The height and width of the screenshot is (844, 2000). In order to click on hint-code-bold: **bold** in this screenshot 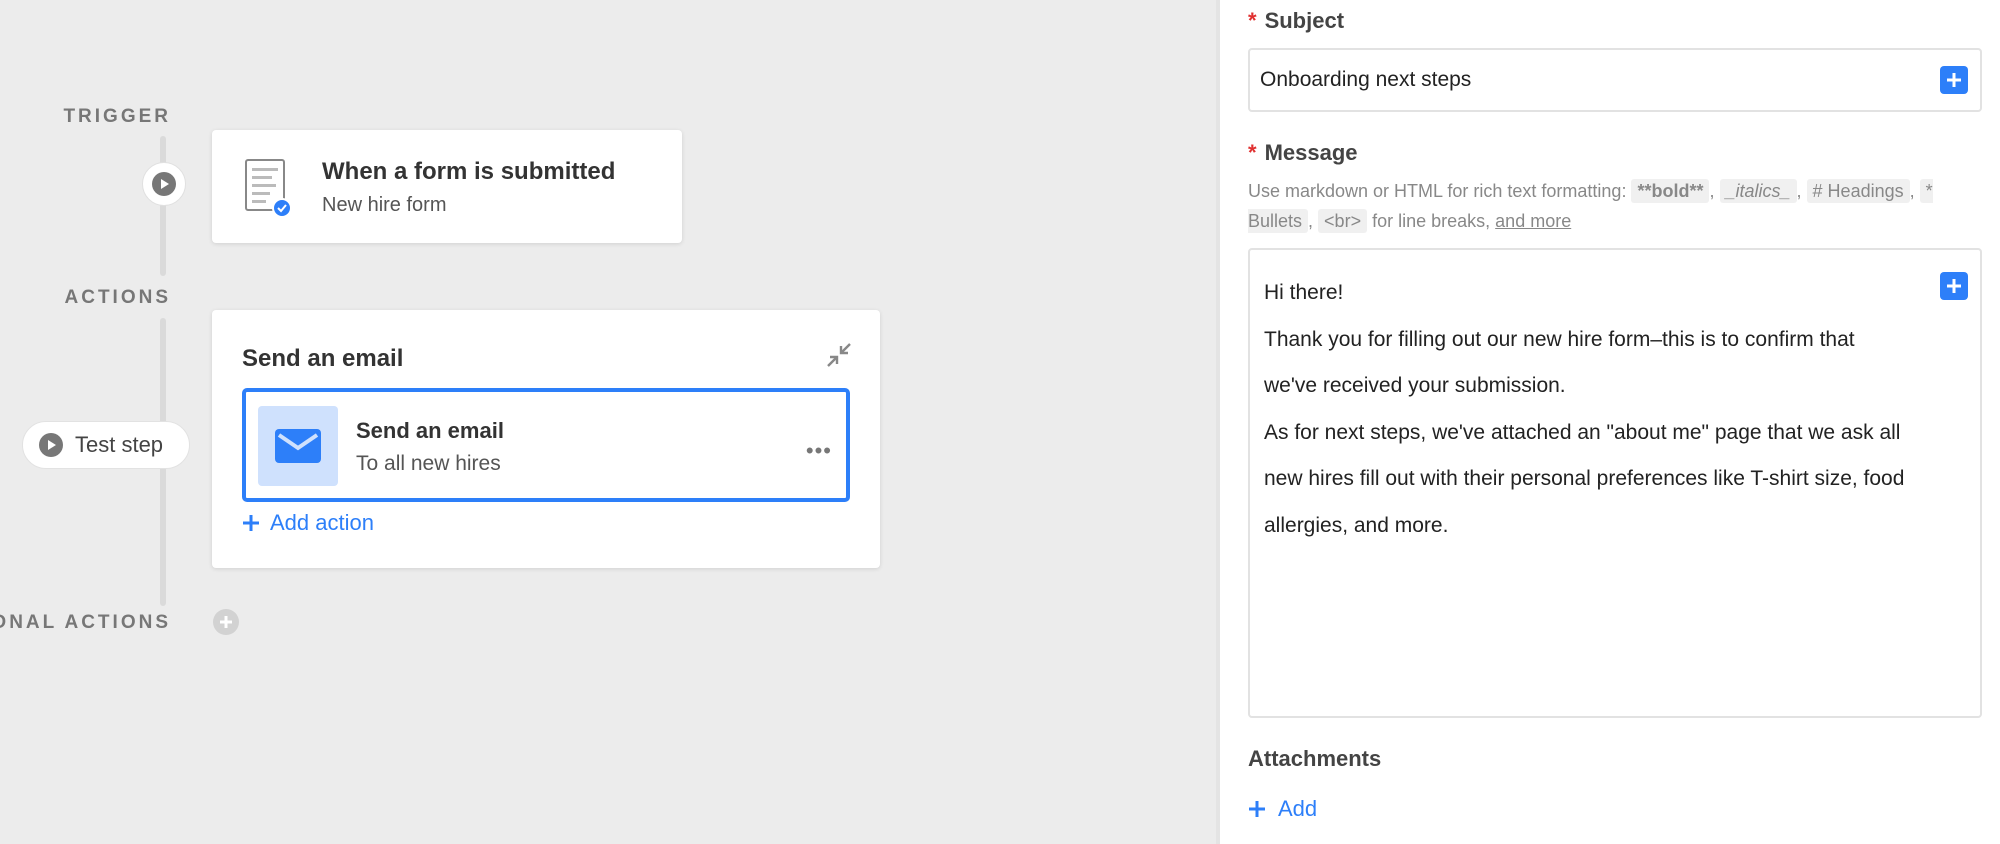, I will do `click(1670, 191)`.